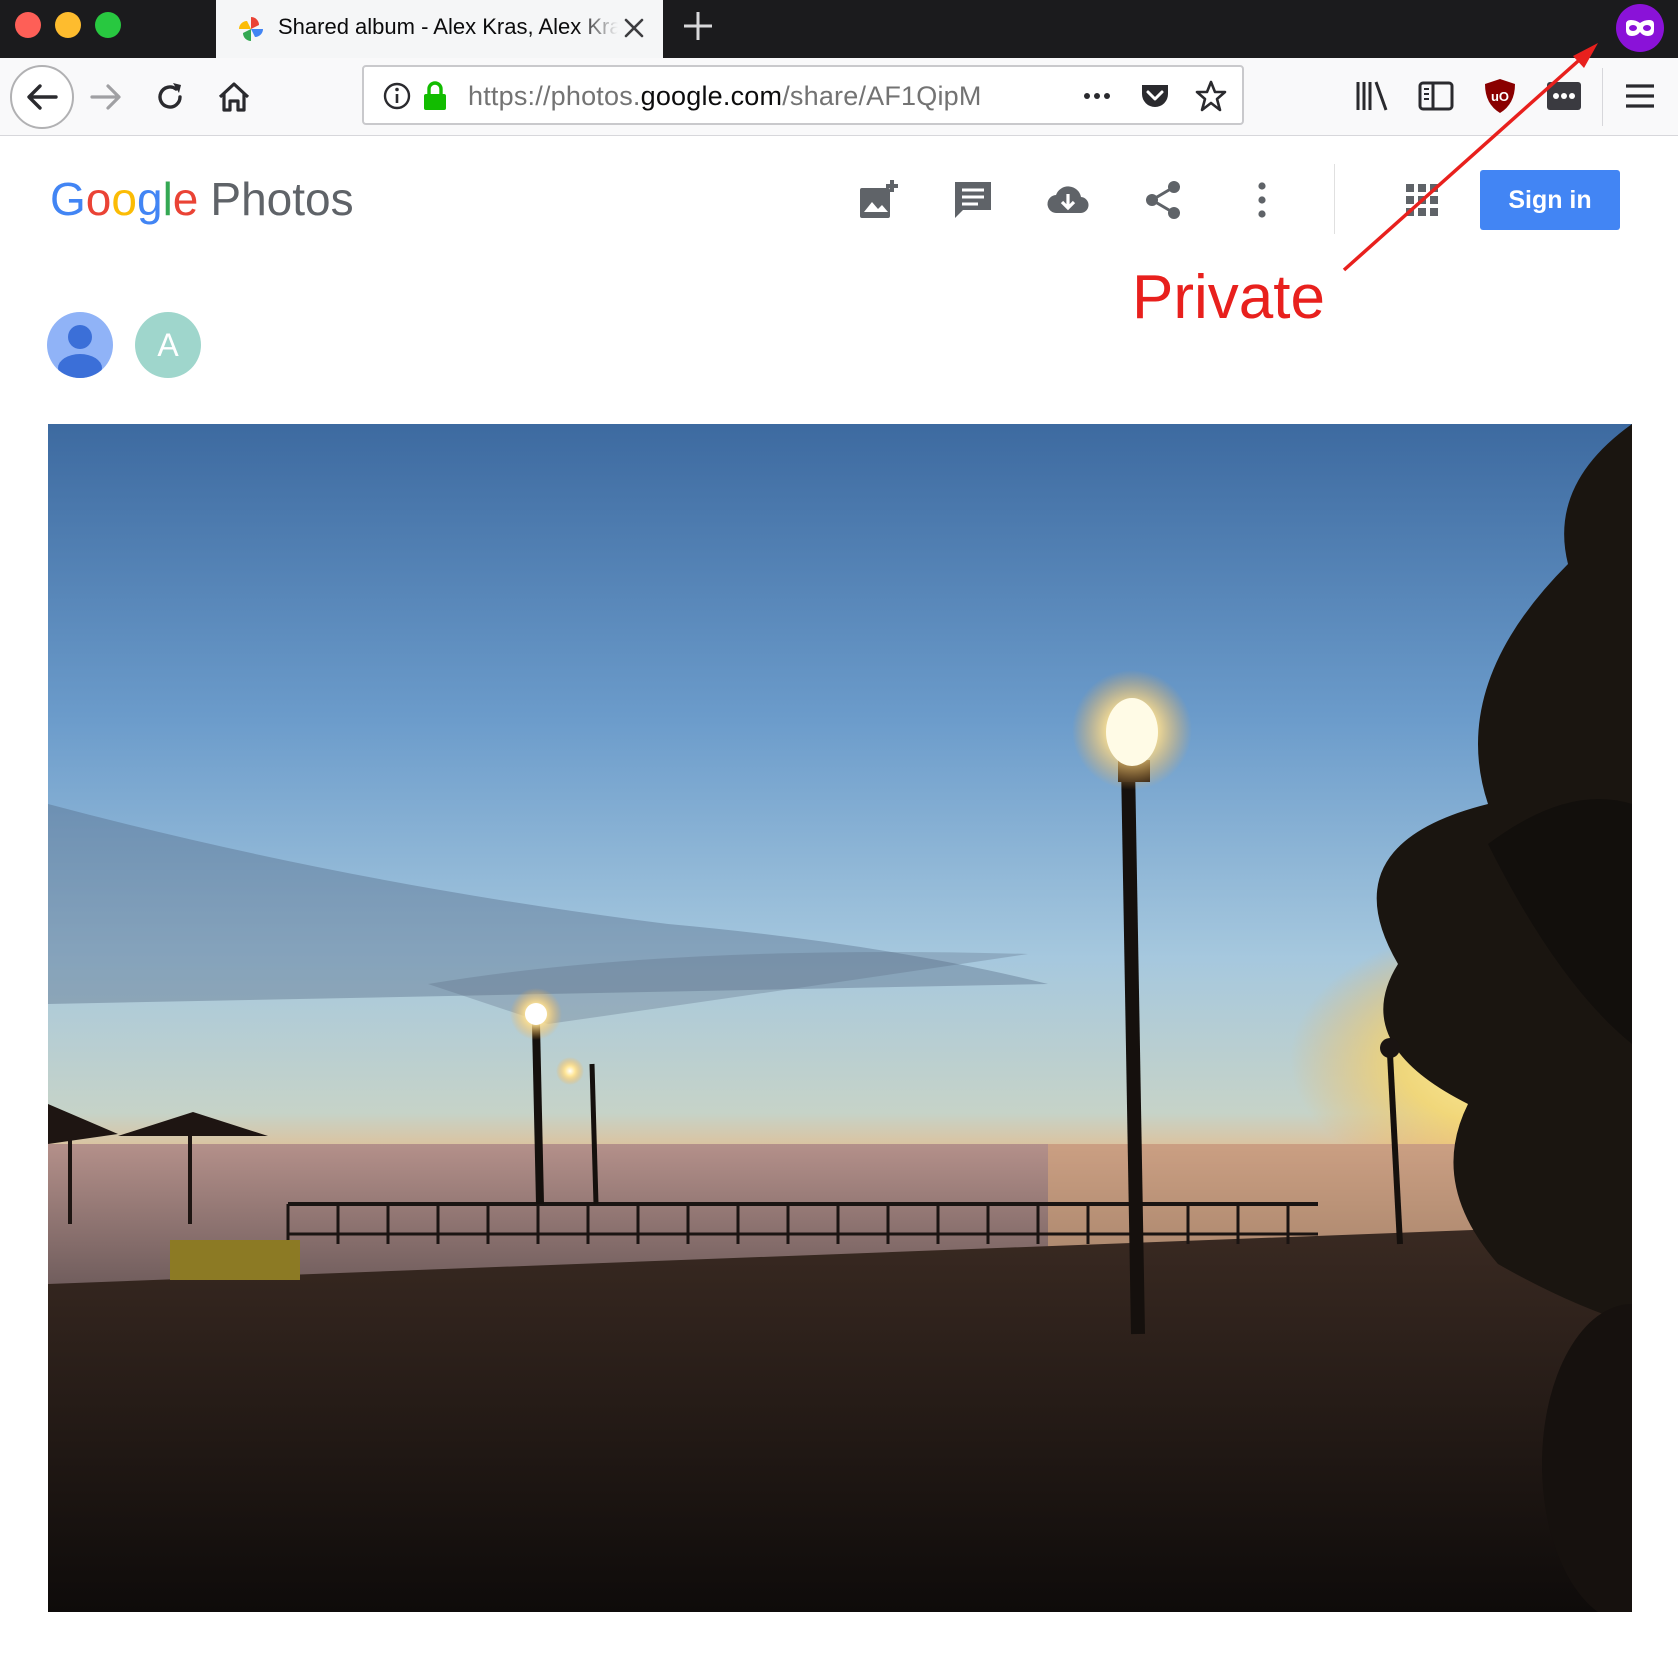 The height and width of the screenshot is (1680, 1678). I want to click on tab-title: Shared album - Alex Kras, Alex Kras, so click(448, 26).